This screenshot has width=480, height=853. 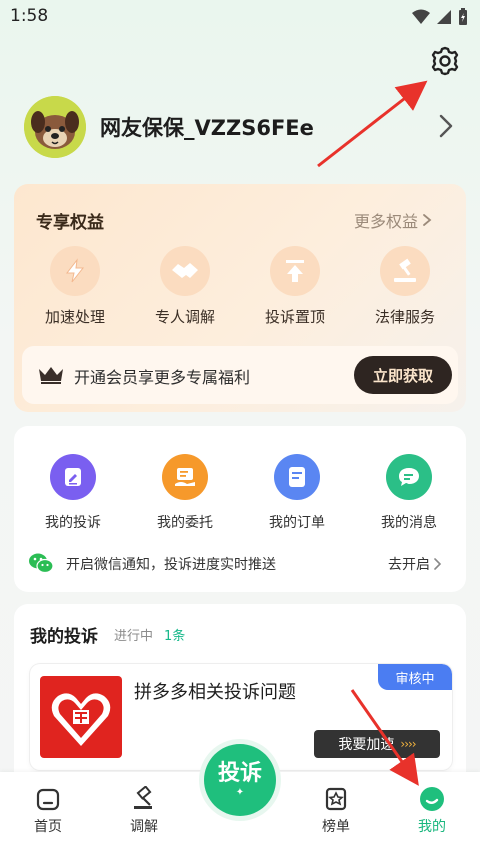 I want to click on profile-icon, so click(x=432, y=799).